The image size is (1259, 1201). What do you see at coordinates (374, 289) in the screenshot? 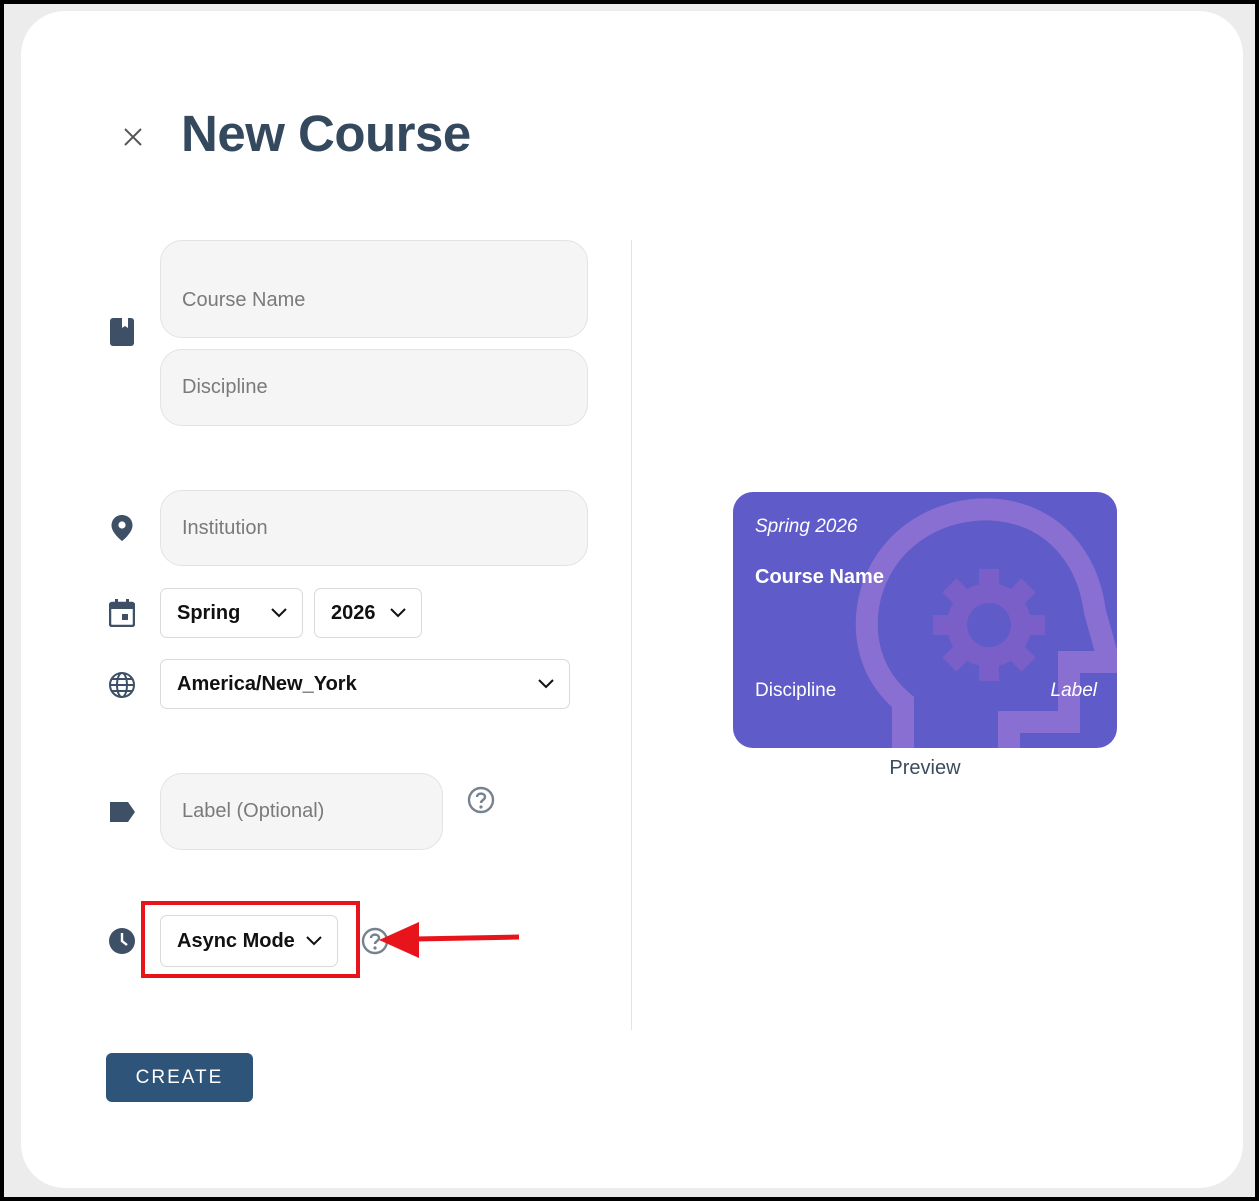
I see `course-name-field: Course Name` at bounding box center [374, 289].